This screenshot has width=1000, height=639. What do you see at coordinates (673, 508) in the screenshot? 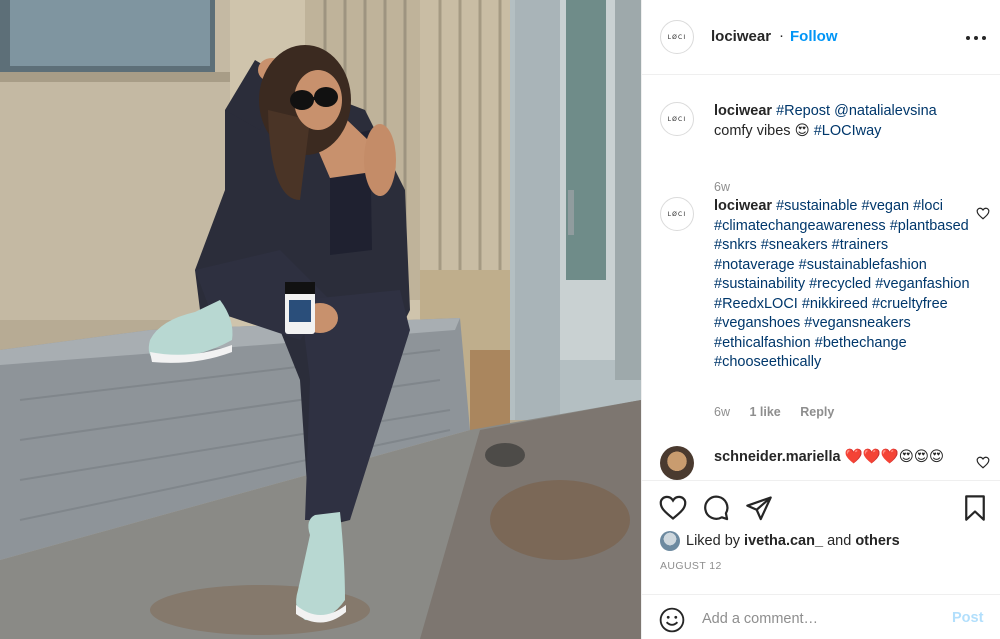
I see `like-heart-icon` at bounding box center [673, 508].